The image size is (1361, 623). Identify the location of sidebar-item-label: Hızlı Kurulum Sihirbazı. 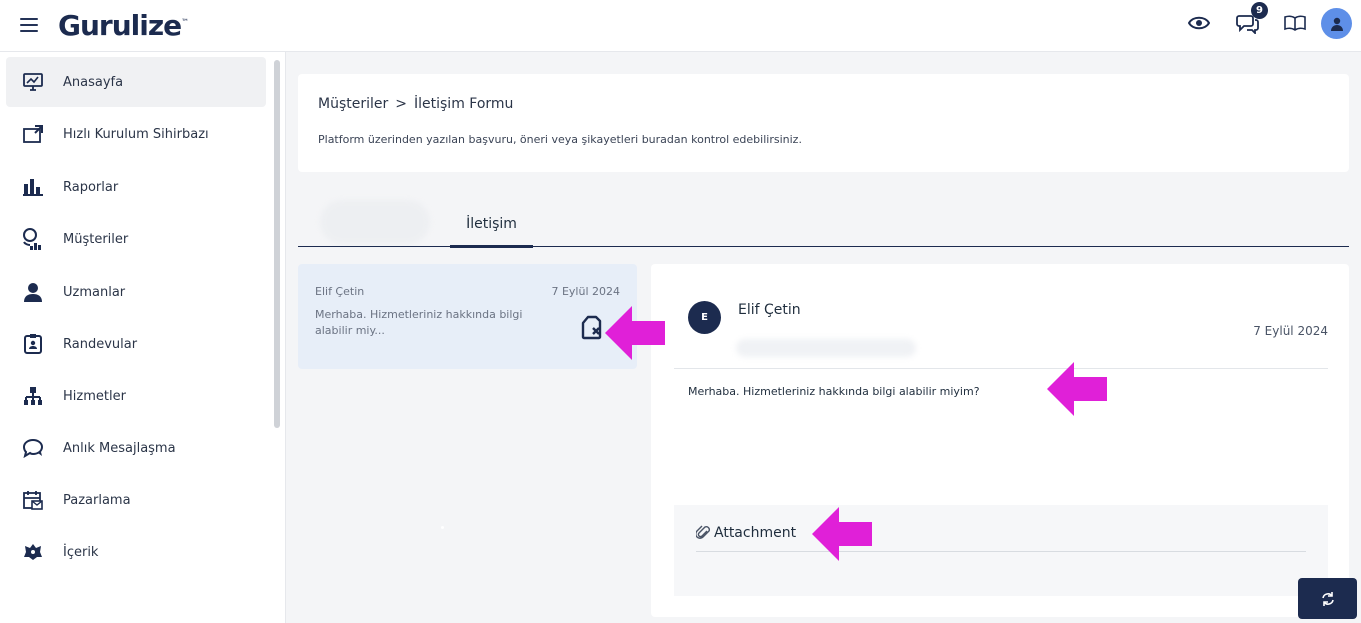
(136, 134).